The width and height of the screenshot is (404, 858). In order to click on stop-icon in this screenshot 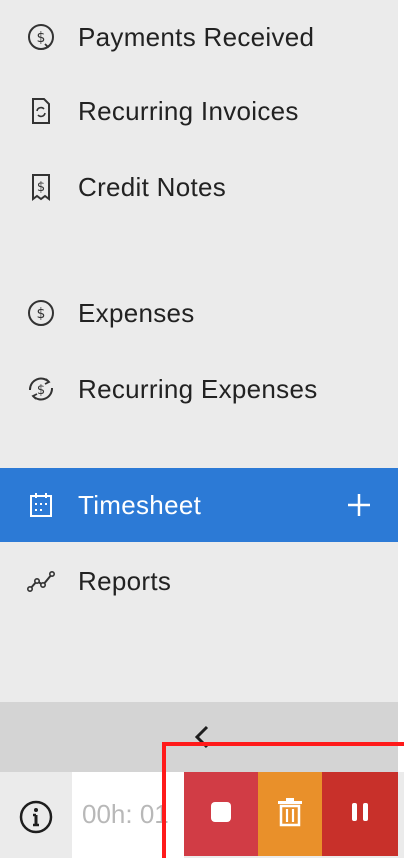, I will do `click(221, 814)`.